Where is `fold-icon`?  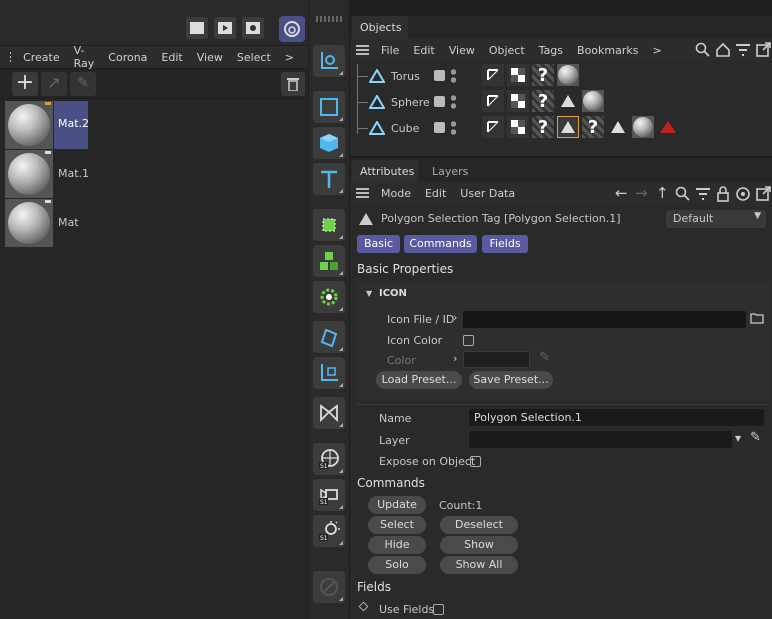 fold-icon is located at coordinates (329, 413).